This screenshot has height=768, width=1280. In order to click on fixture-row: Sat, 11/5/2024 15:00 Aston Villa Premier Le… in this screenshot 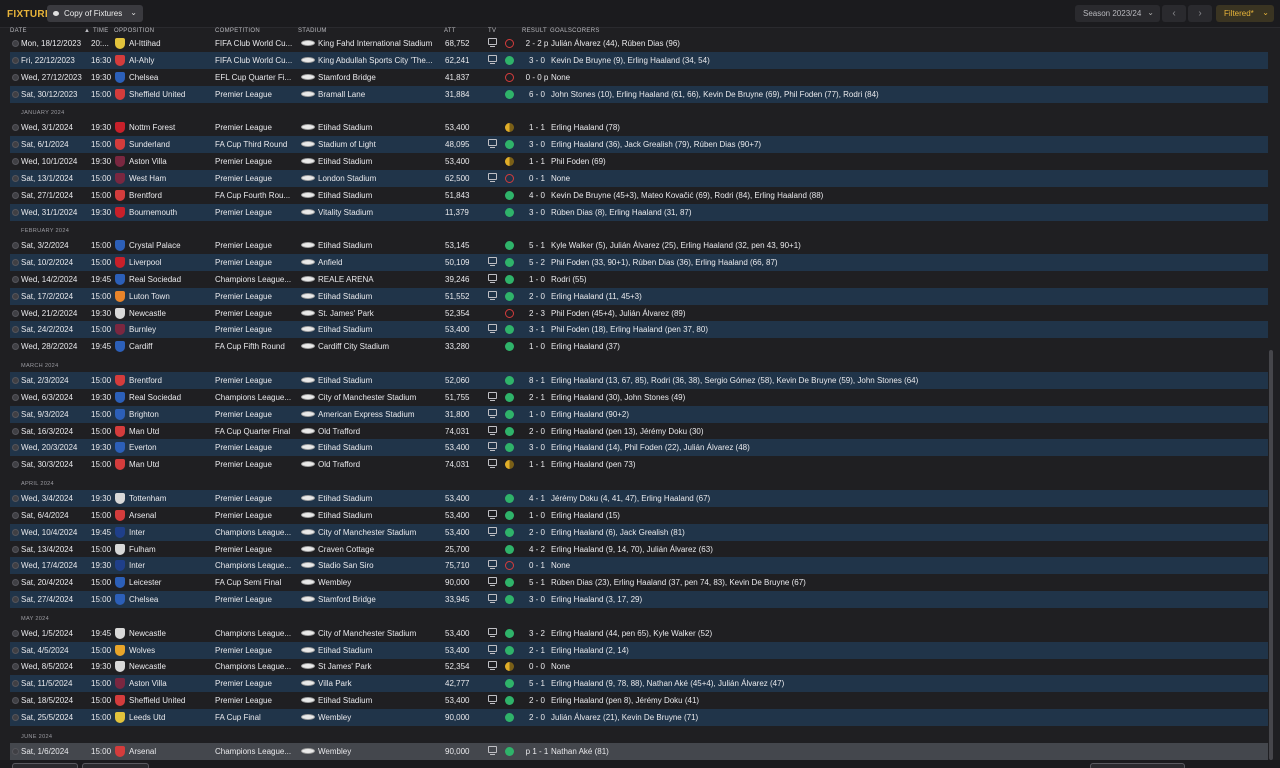, I will do `click(639, 684)`.